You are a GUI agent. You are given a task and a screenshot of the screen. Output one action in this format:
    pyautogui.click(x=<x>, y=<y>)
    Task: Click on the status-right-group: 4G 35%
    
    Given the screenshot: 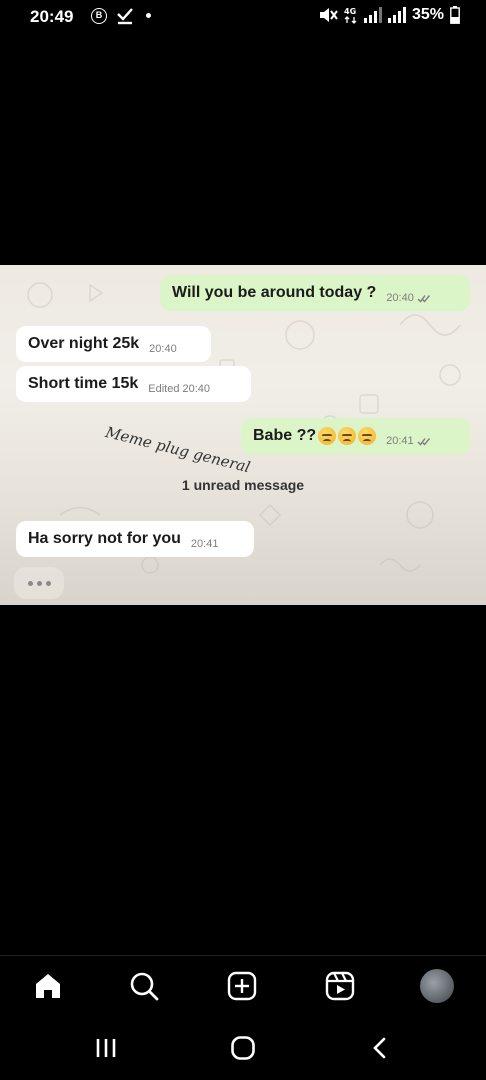 What is the action you would take?
    pyautogui.click(x=389, y=15)
    